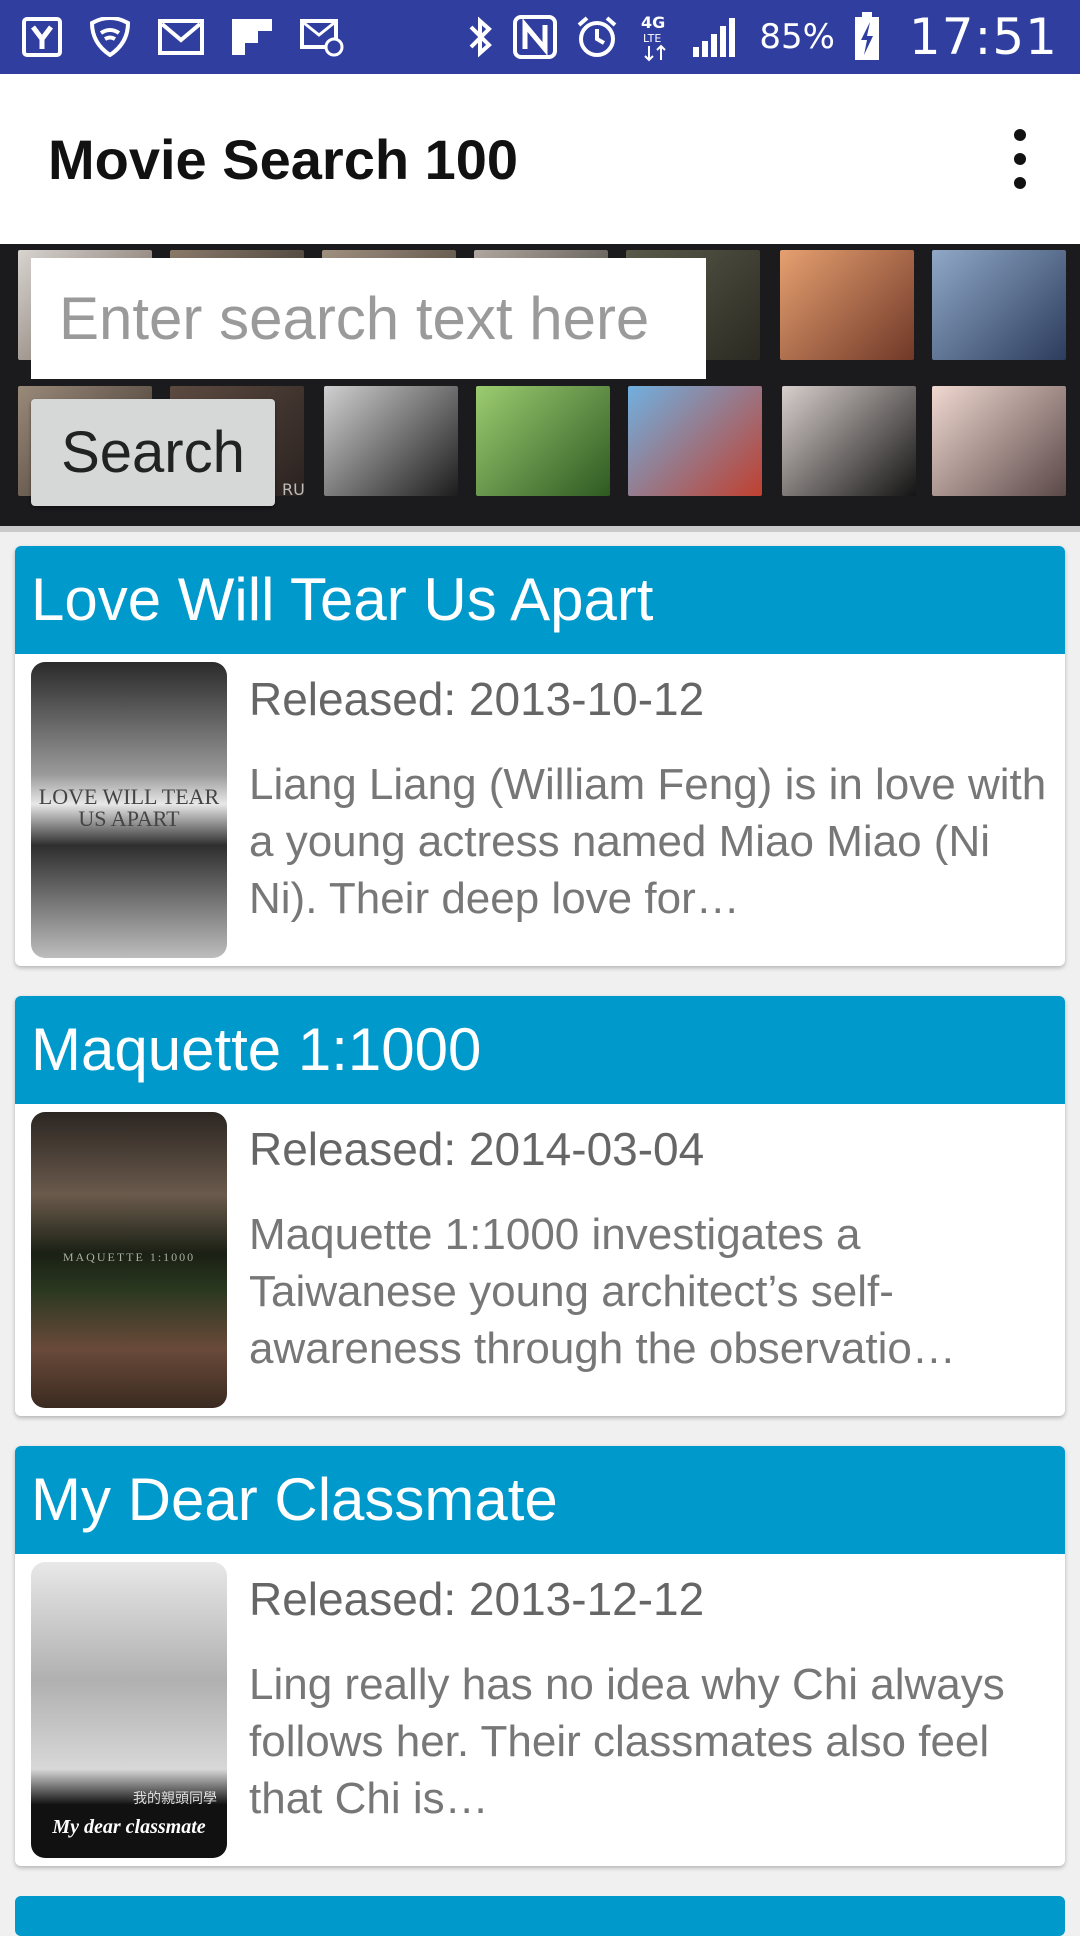 The height and width of the screenshot is (1936, 1080). What do you see at coordinates (540, 159) in the screenshot?
I see `app-bar: Movie Search 100` at bounding box center [540, 159].